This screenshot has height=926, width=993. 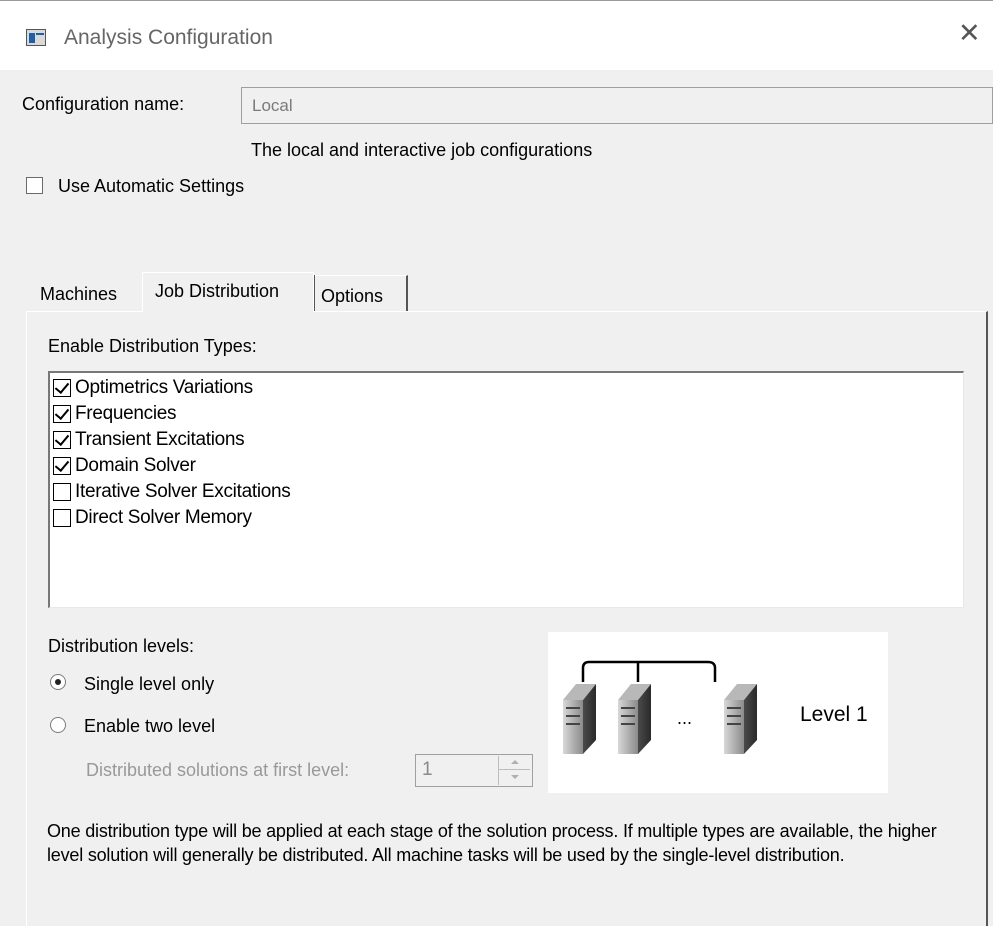 I want to click on arrow-up-icon, so click(x=515, y=762).